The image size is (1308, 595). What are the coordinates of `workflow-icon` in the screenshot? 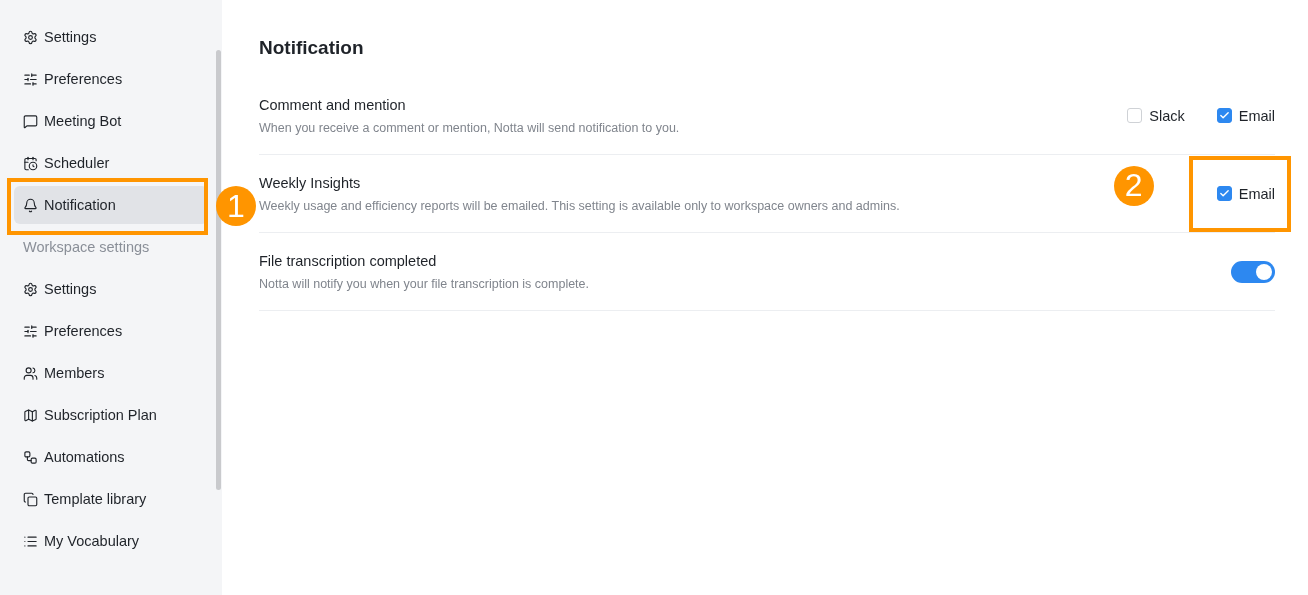 It's located at (30, 457).